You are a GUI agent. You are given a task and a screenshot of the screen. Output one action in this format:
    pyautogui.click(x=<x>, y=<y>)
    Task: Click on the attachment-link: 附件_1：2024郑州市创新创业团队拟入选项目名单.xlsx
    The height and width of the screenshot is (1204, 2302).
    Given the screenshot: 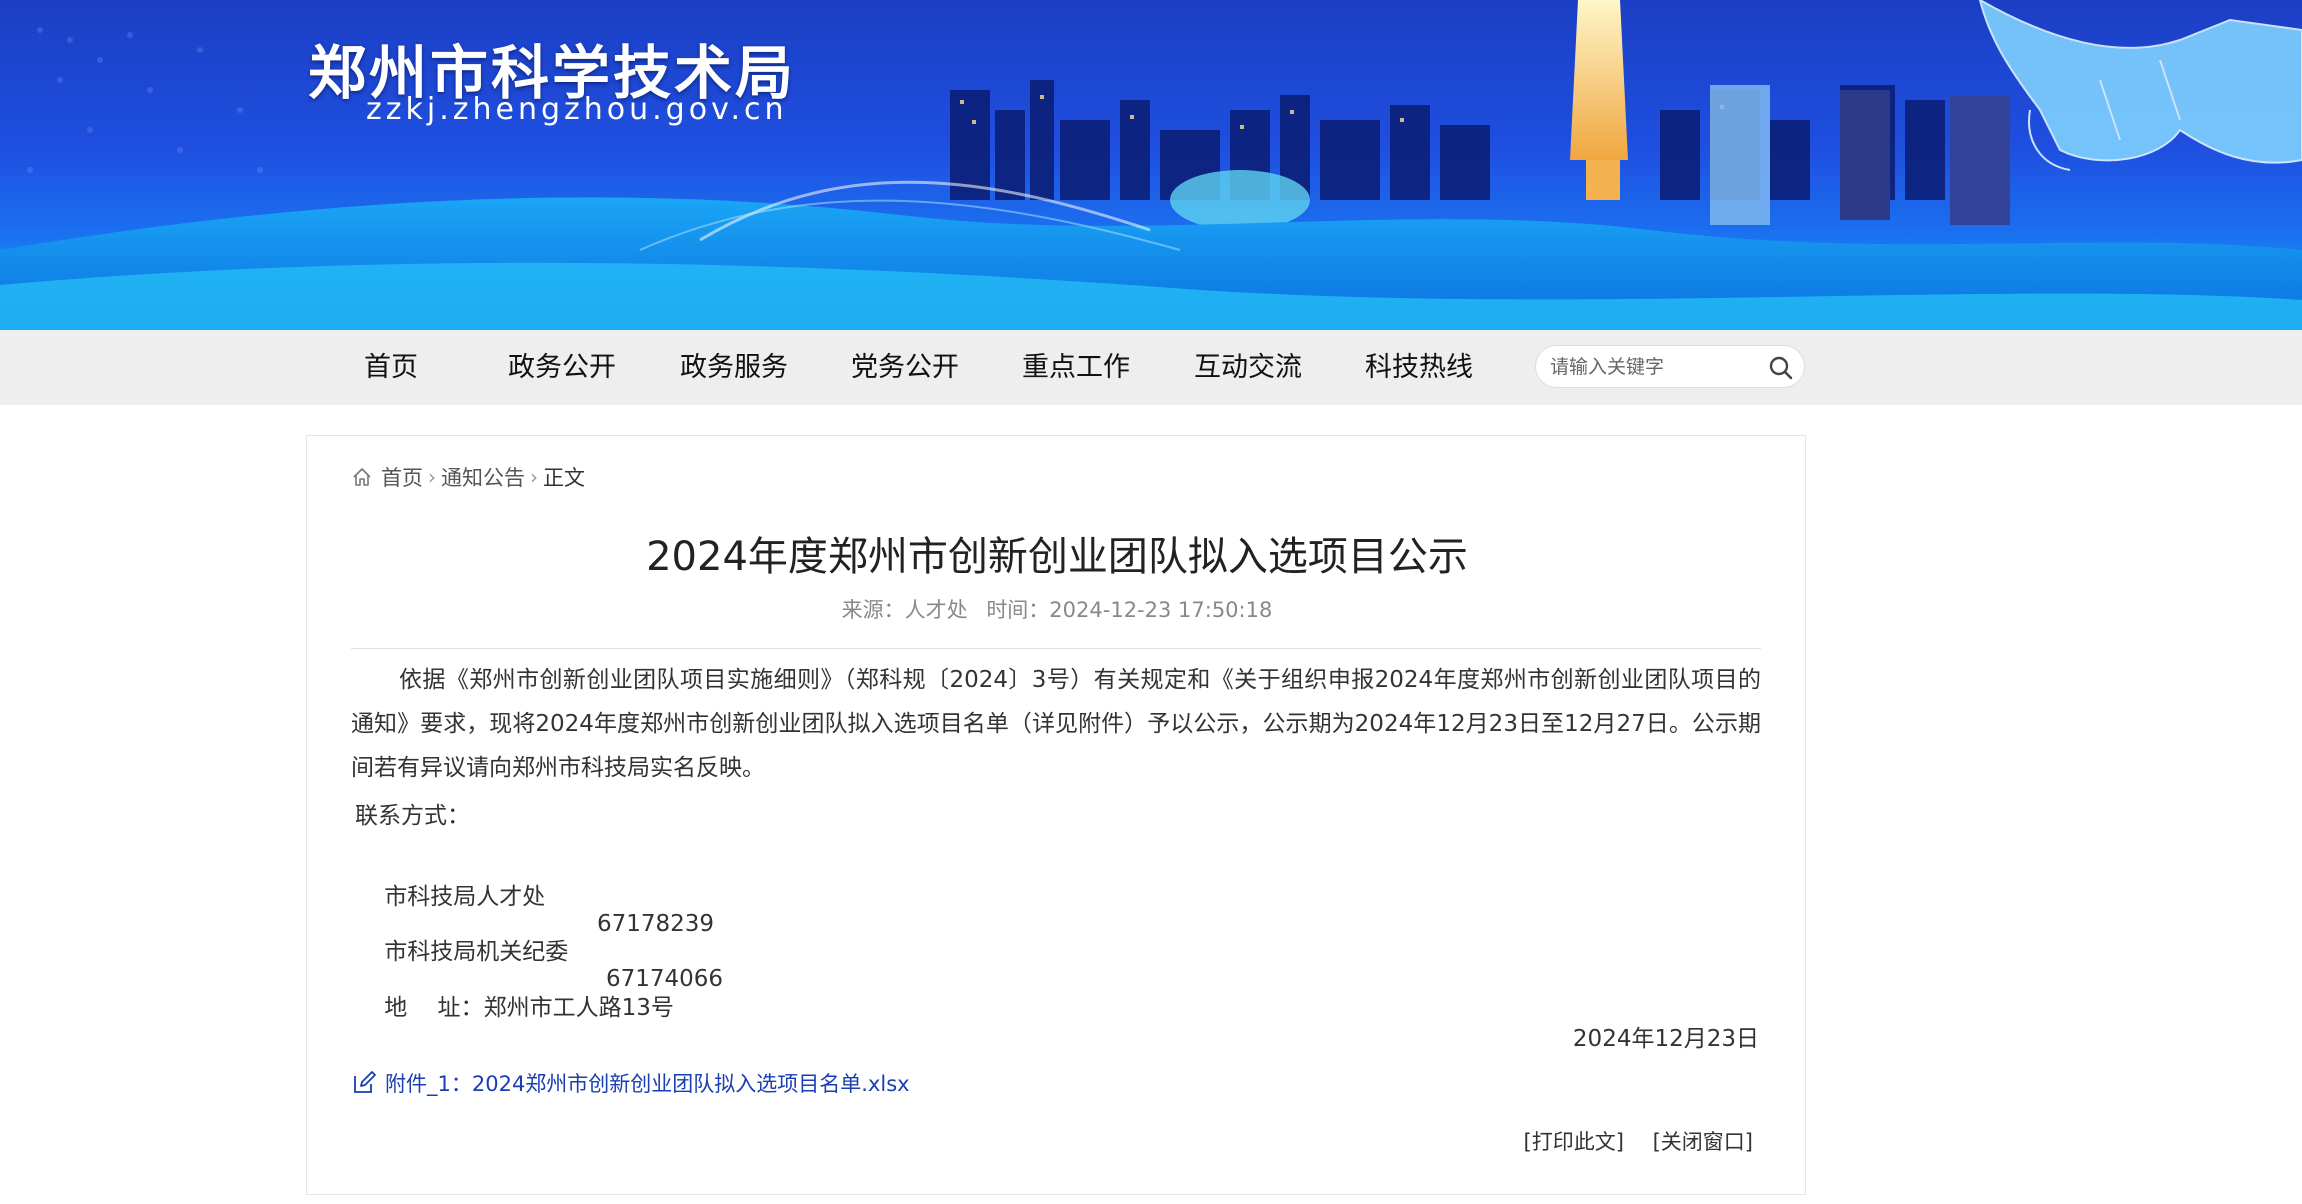 What is the action you would take?
    pyautogui.click(x=630, y=1083)
    